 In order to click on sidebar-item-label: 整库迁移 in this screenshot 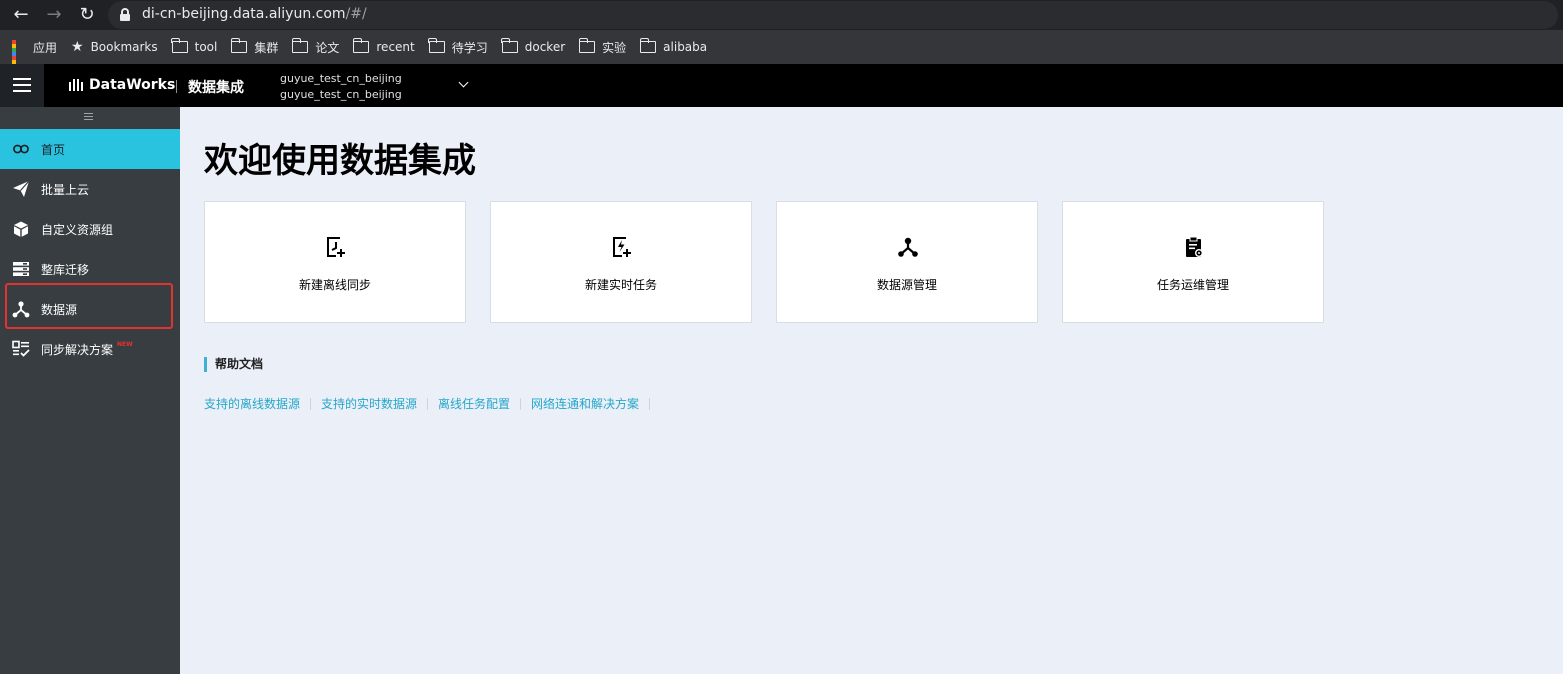, I will do `click(65, 269)`.